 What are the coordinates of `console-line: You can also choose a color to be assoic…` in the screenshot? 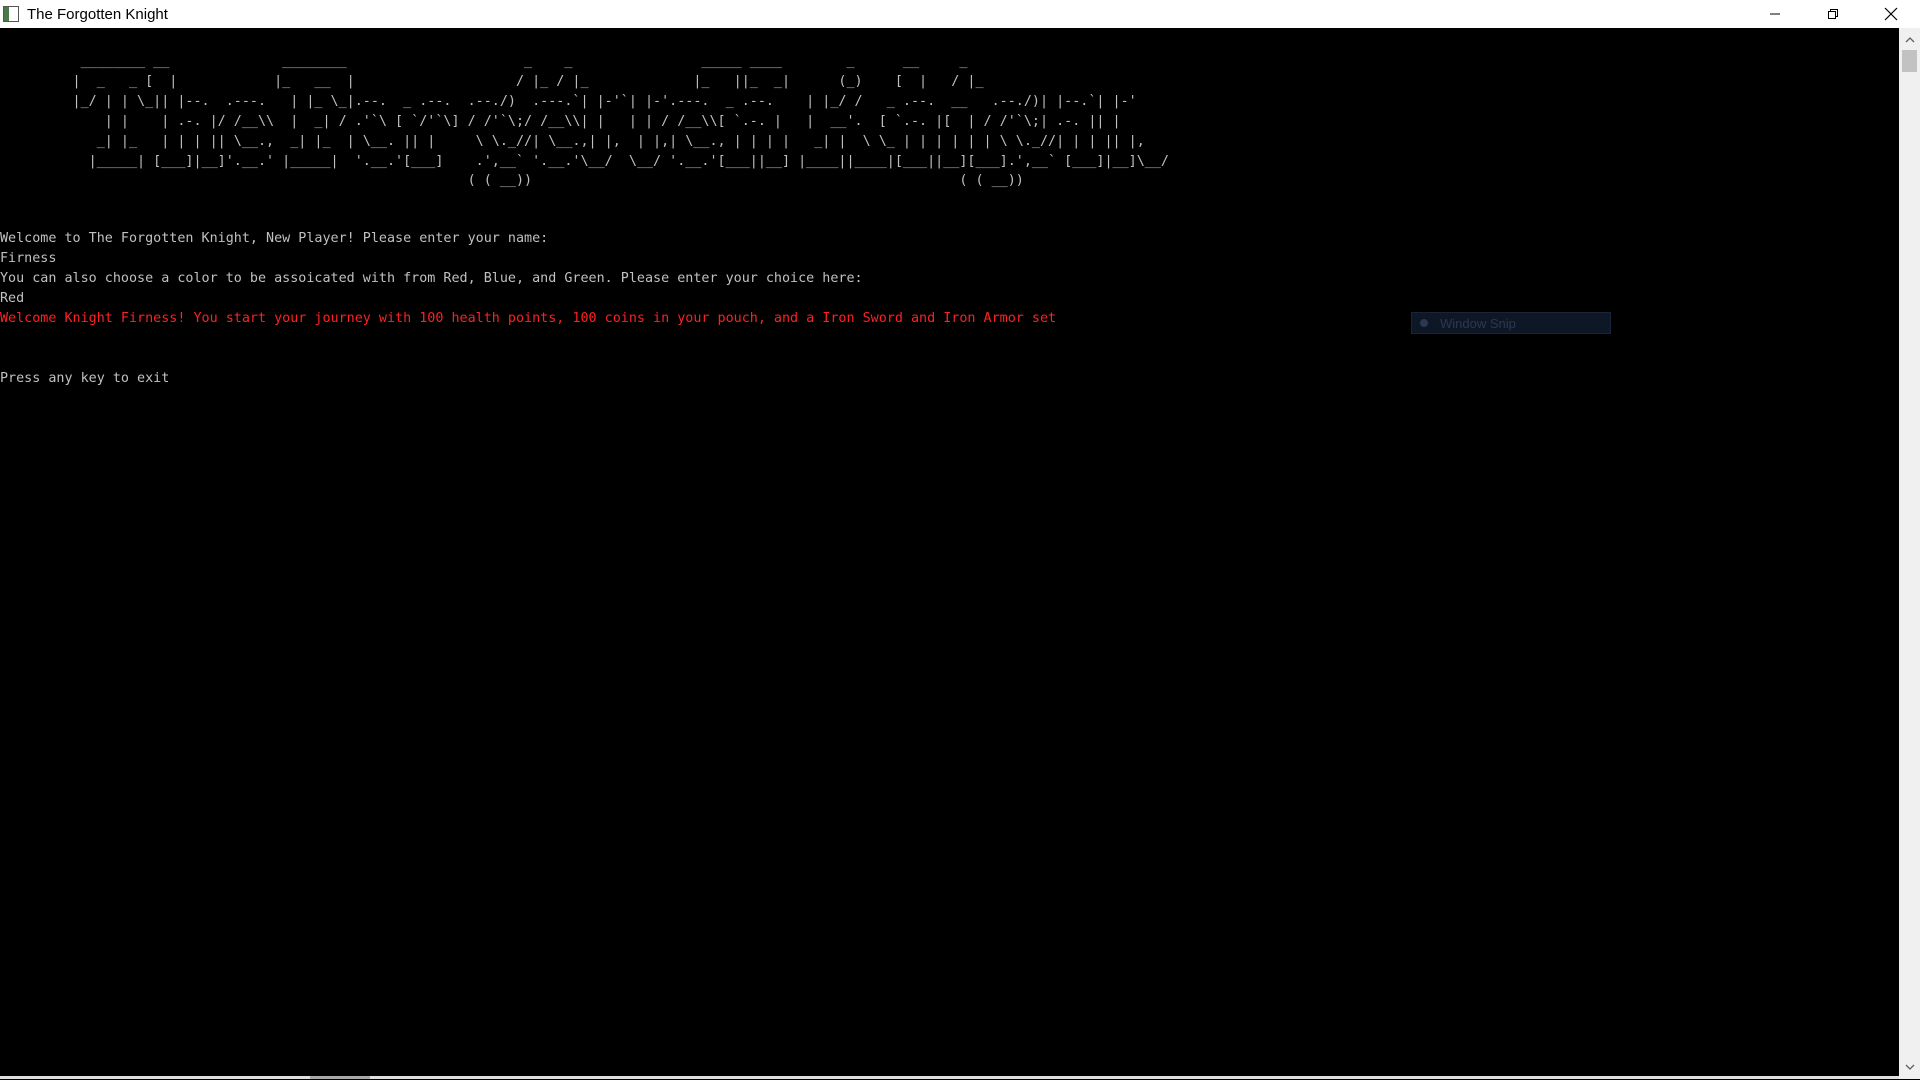 It's located at (431, 278).